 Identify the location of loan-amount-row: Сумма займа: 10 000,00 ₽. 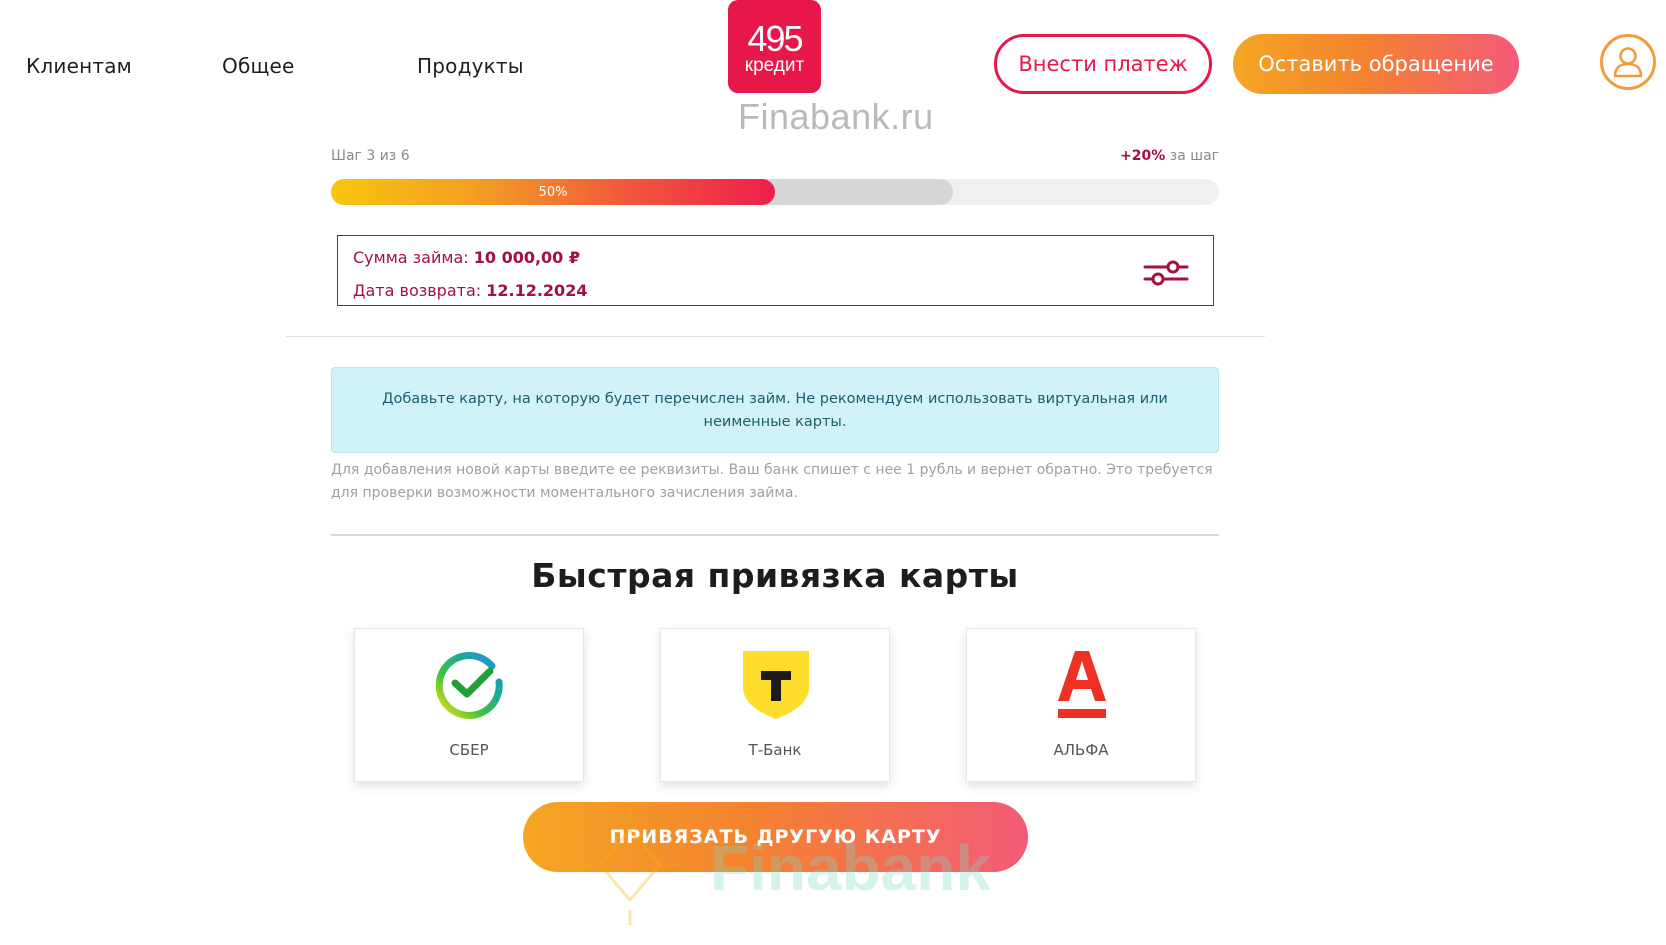
(466, 257).